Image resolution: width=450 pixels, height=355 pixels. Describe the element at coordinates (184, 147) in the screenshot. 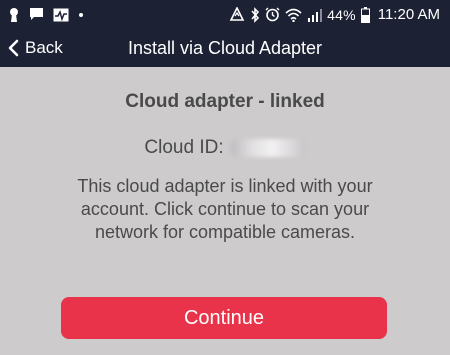

I see `cloud-id-label: Cloud ID:` at that location.